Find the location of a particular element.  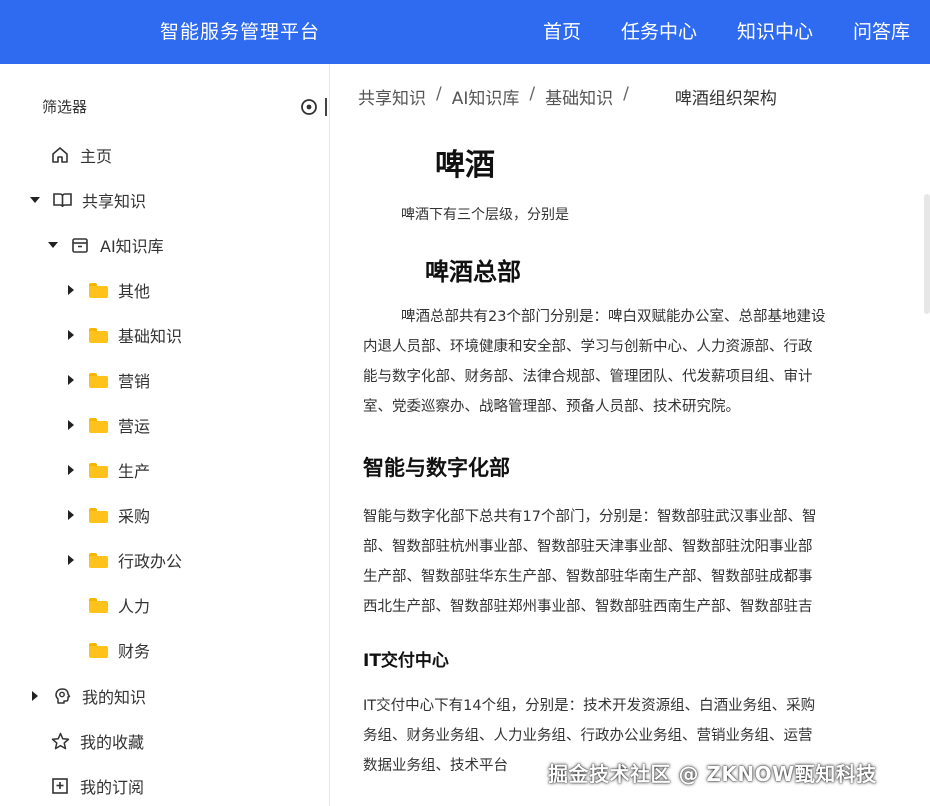

subscribe-icon is located at coordinates (60, 786).